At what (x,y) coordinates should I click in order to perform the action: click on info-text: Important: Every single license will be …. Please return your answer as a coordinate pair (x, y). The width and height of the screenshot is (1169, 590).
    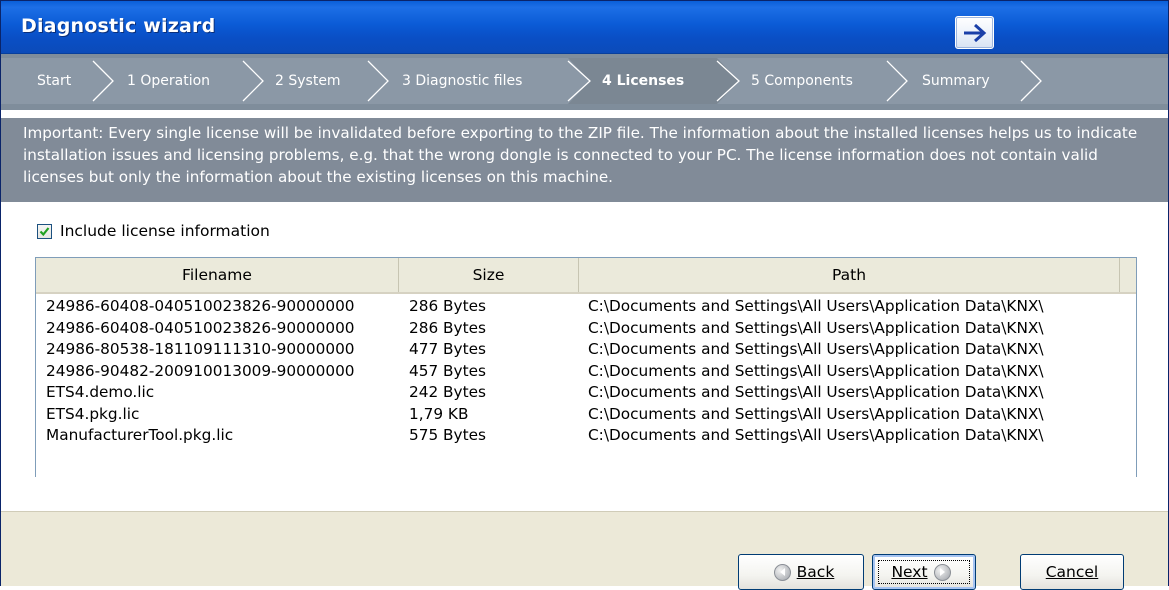
    Looking at the image, I should click on (580, 155).